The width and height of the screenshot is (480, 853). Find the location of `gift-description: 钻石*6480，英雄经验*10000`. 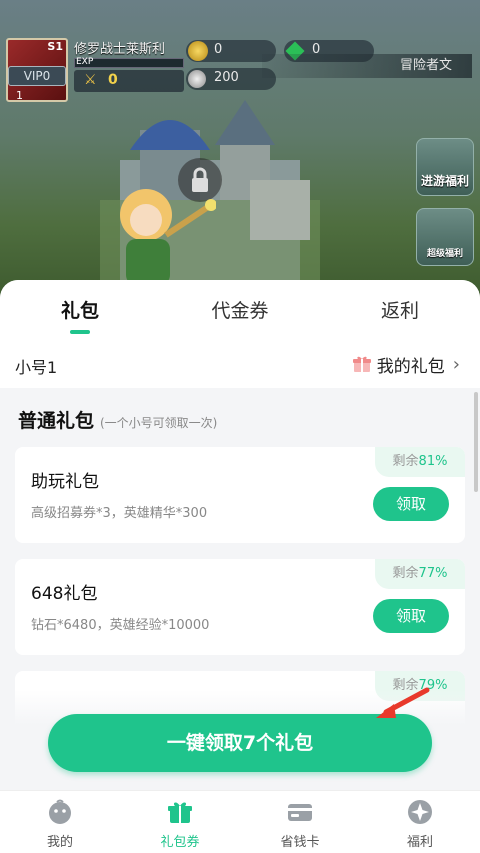

gift-description: 钻石*6480，英雄经验*10000 is located at coordinates (120, 625).